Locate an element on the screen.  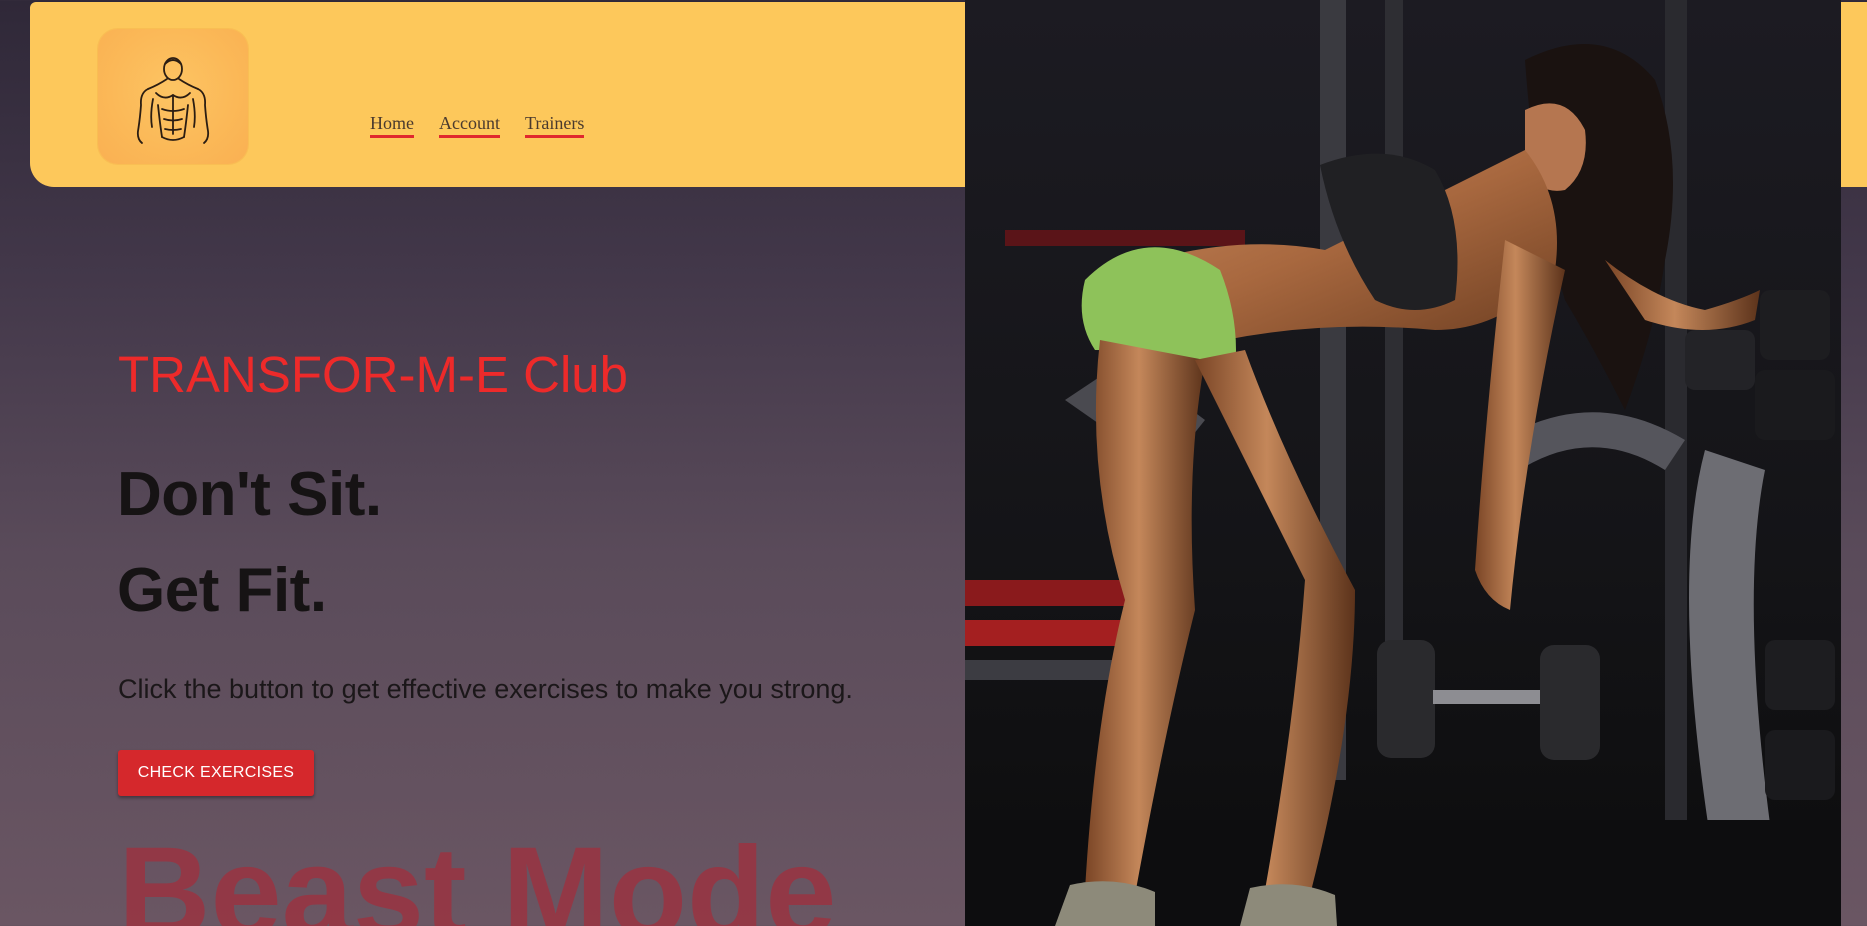
beast-mode-heading: Beast Mode is located at coordinates (477, 873).